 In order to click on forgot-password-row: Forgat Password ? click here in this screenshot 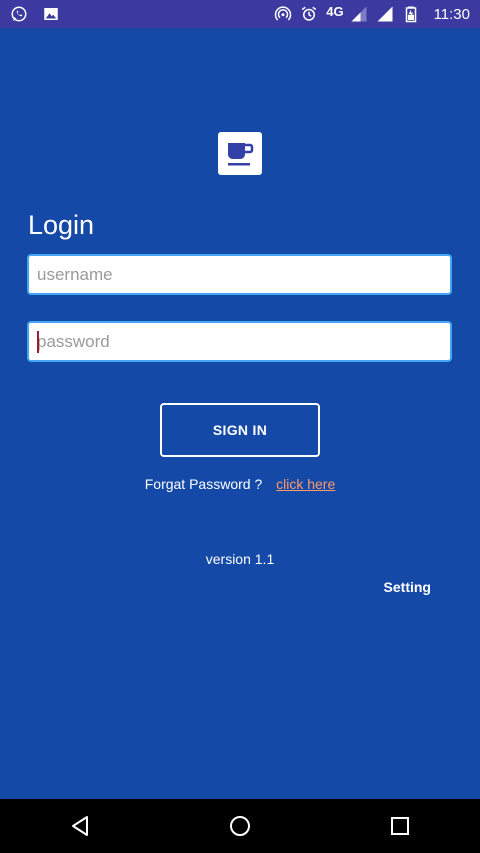, I will do `click(240, 484)`.